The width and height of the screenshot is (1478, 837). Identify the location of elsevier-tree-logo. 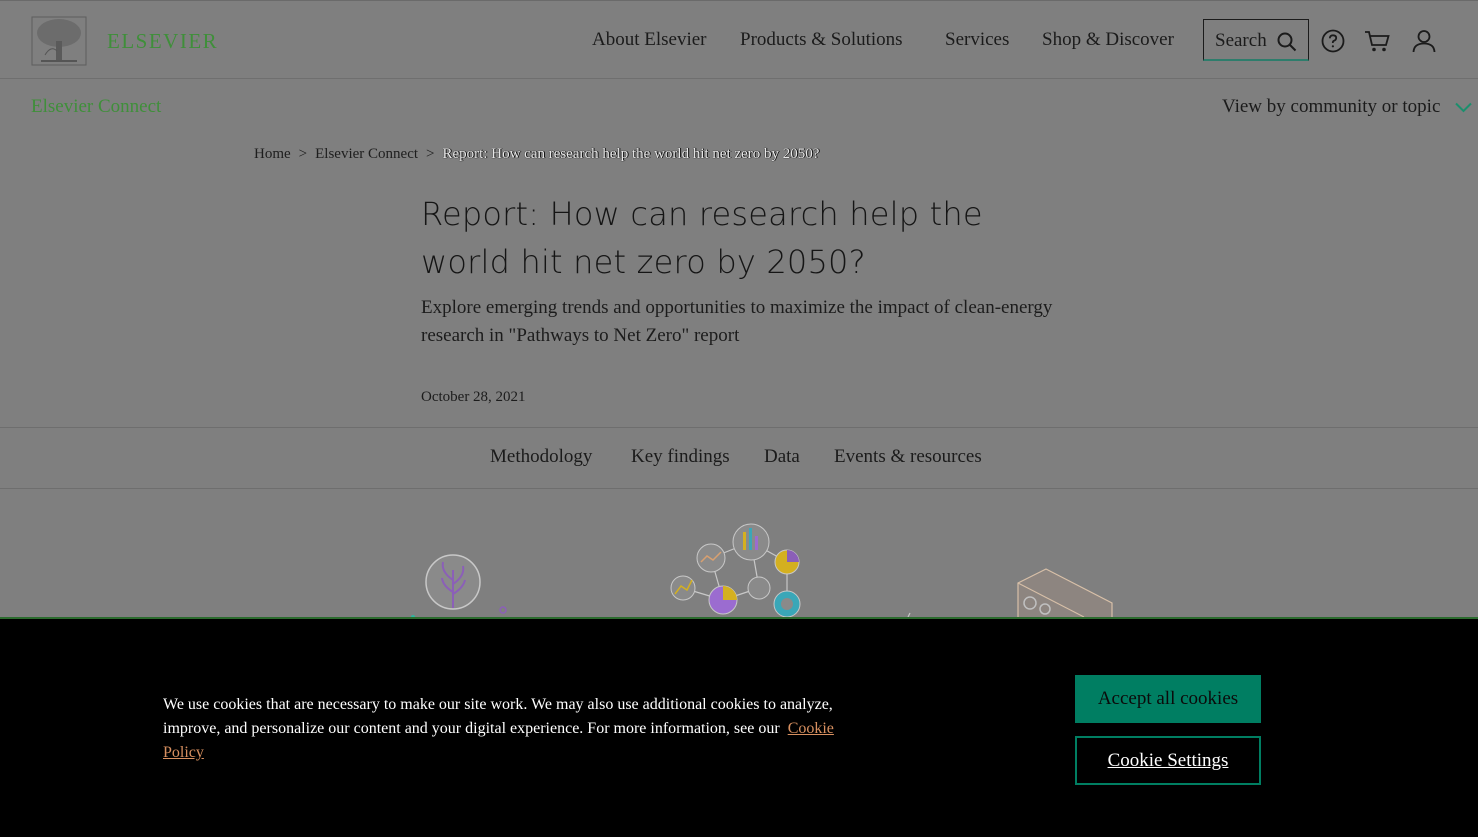
(59, 41).